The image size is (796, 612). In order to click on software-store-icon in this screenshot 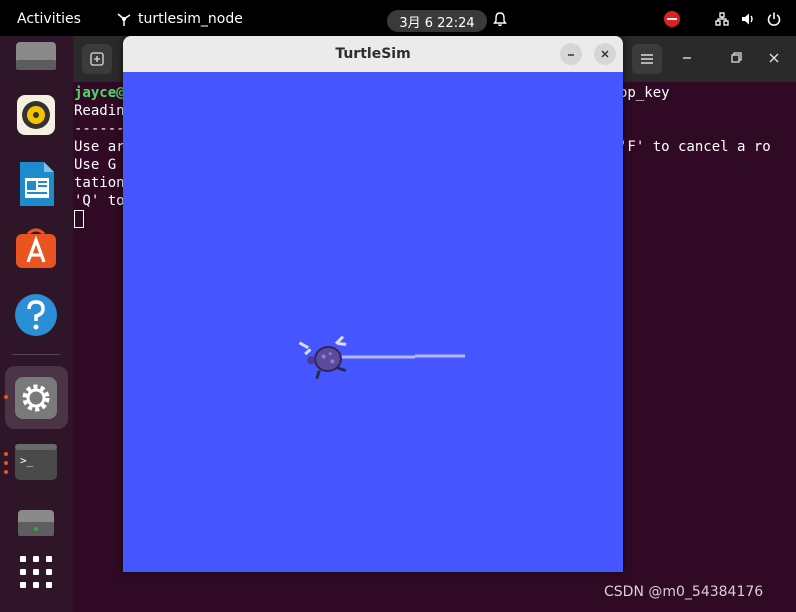, I will do `click(36, 248)`.